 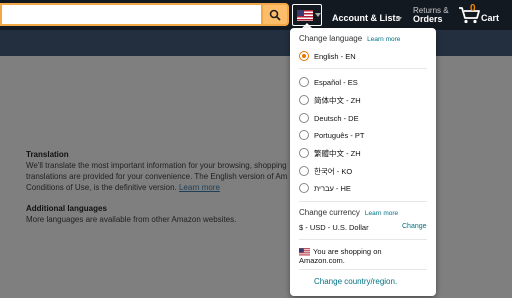 I want to click on language-option-pt: Português - PT, so click(x=331, y=135).